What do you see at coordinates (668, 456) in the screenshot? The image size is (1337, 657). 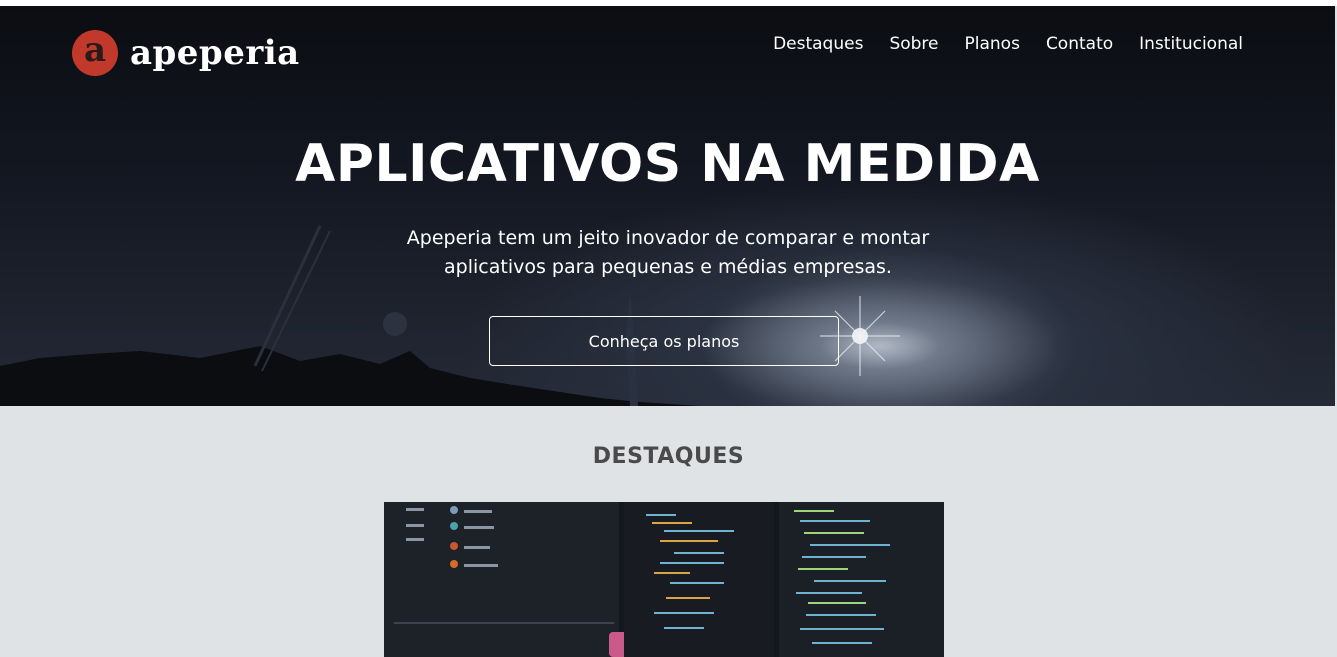 I see `highlights-title: DESTAQUES` at bounding box center [668, 456].